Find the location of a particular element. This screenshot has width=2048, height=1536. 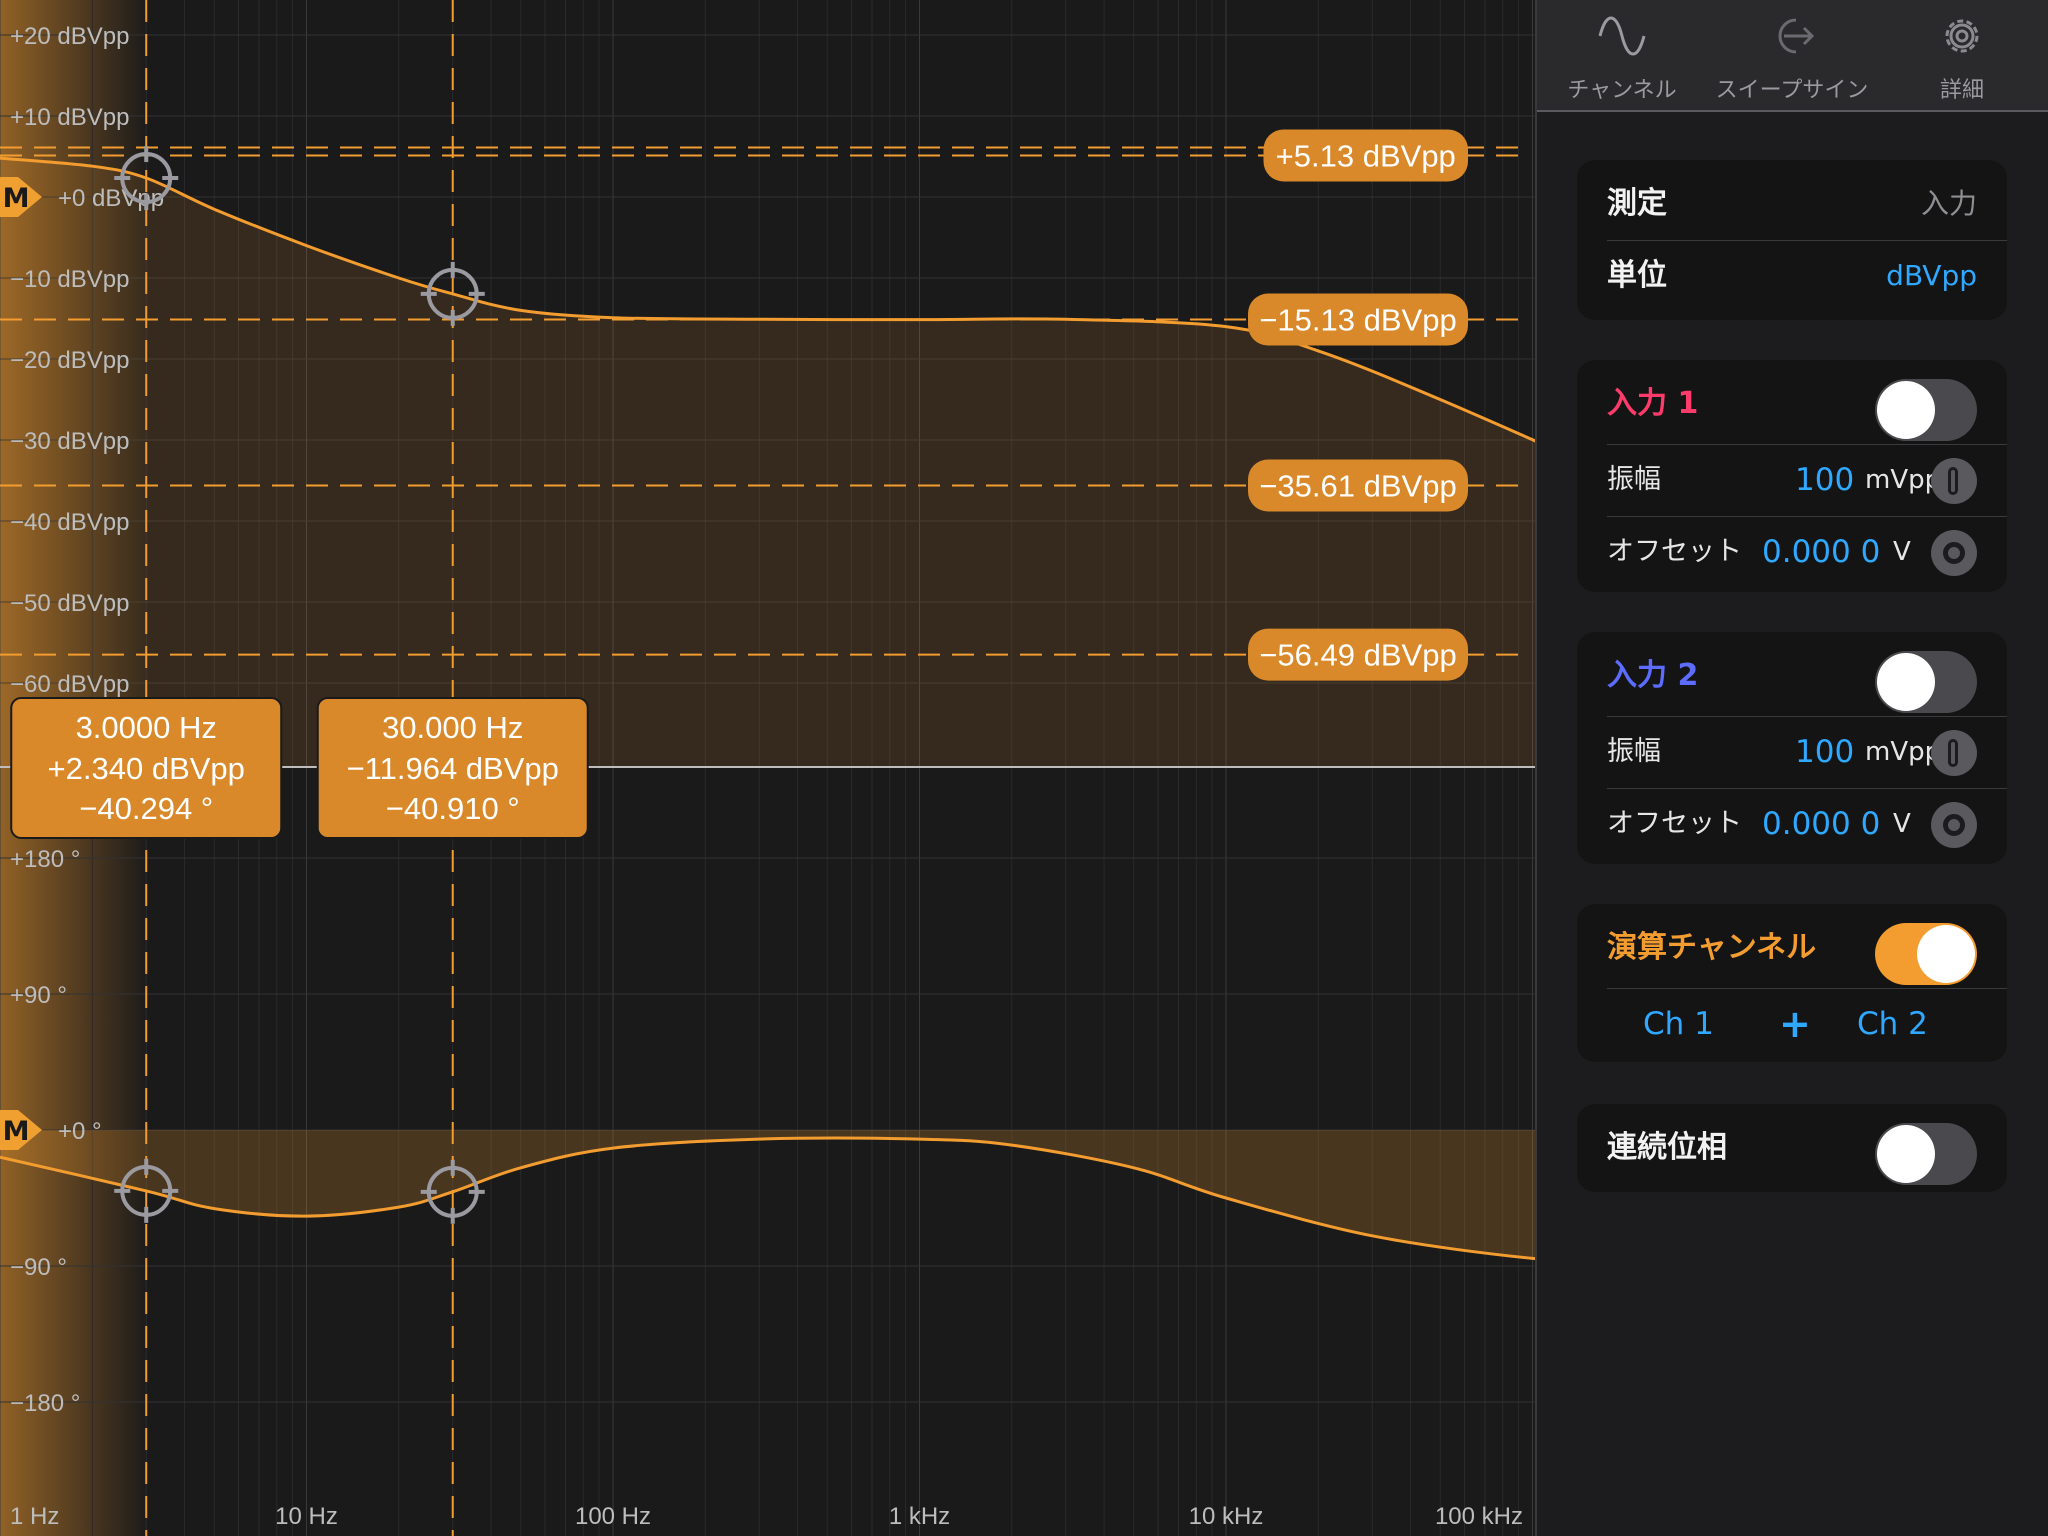

y-tick-label: +180 ° is located at coordinates (45, 859).